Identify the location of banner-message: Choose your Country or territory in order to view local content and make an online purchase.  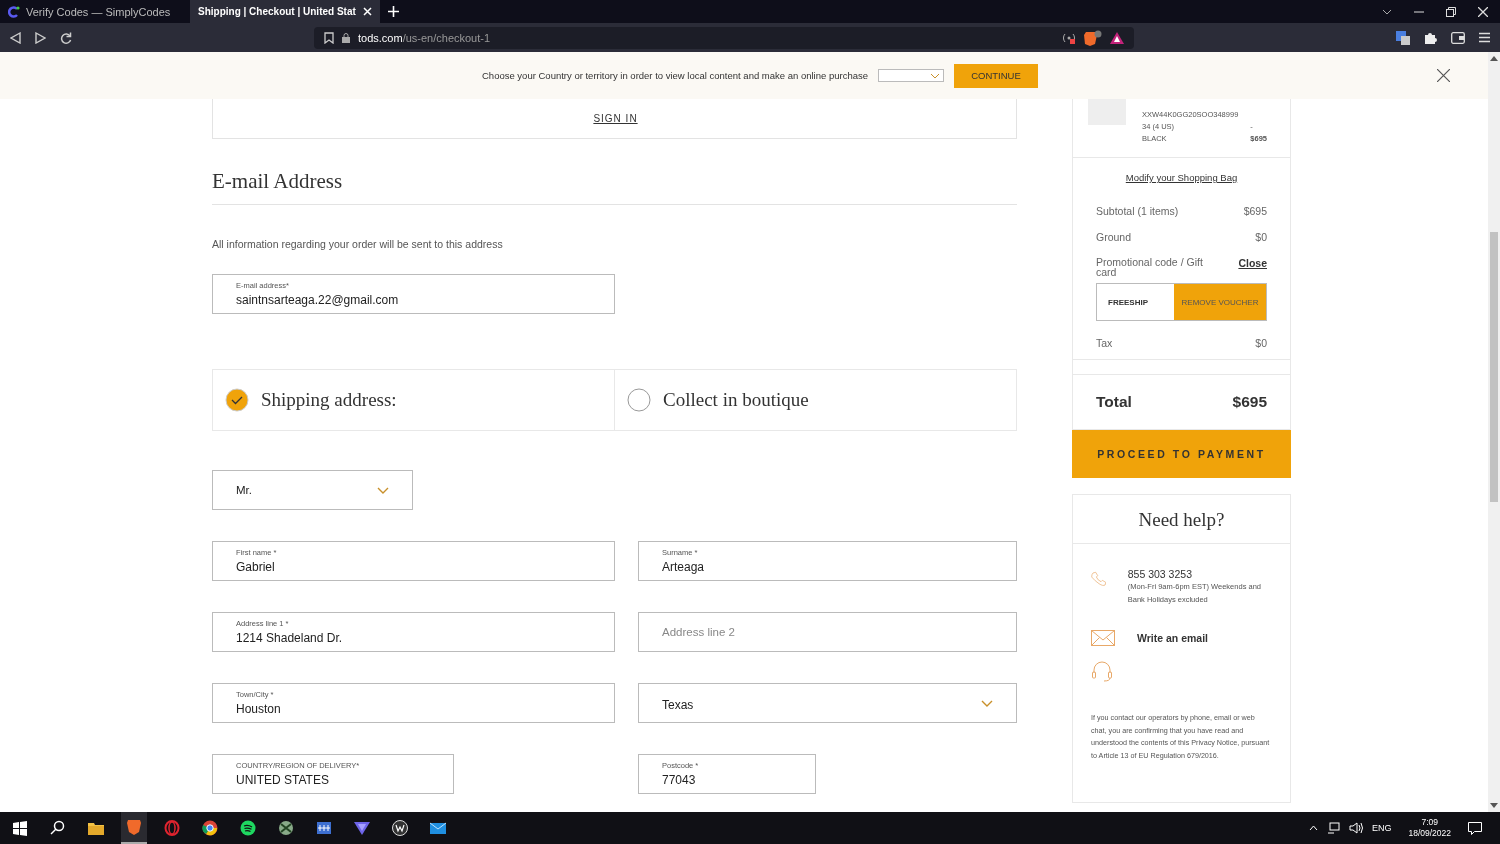
(675, 75).